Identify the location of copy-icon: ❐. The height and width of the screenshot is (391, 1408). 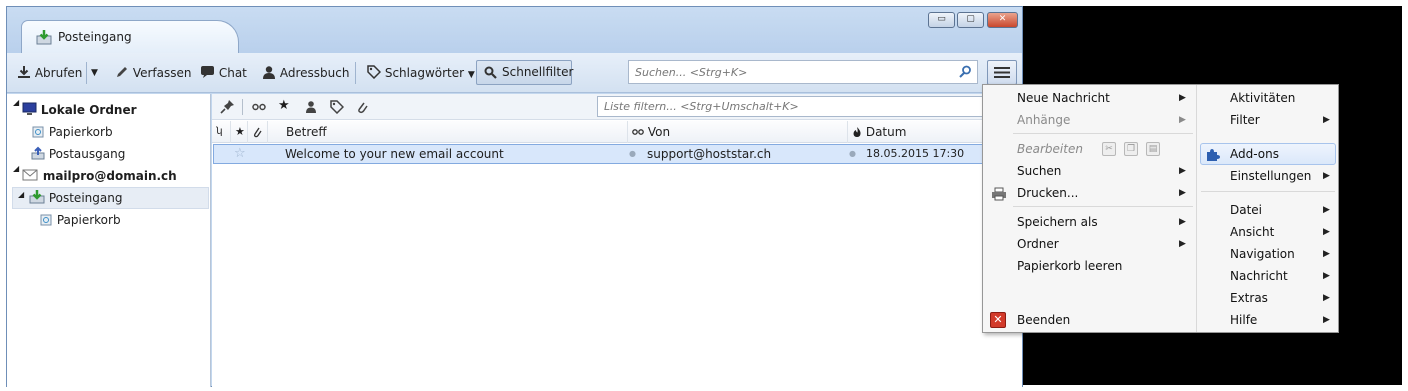
(1131, 149).